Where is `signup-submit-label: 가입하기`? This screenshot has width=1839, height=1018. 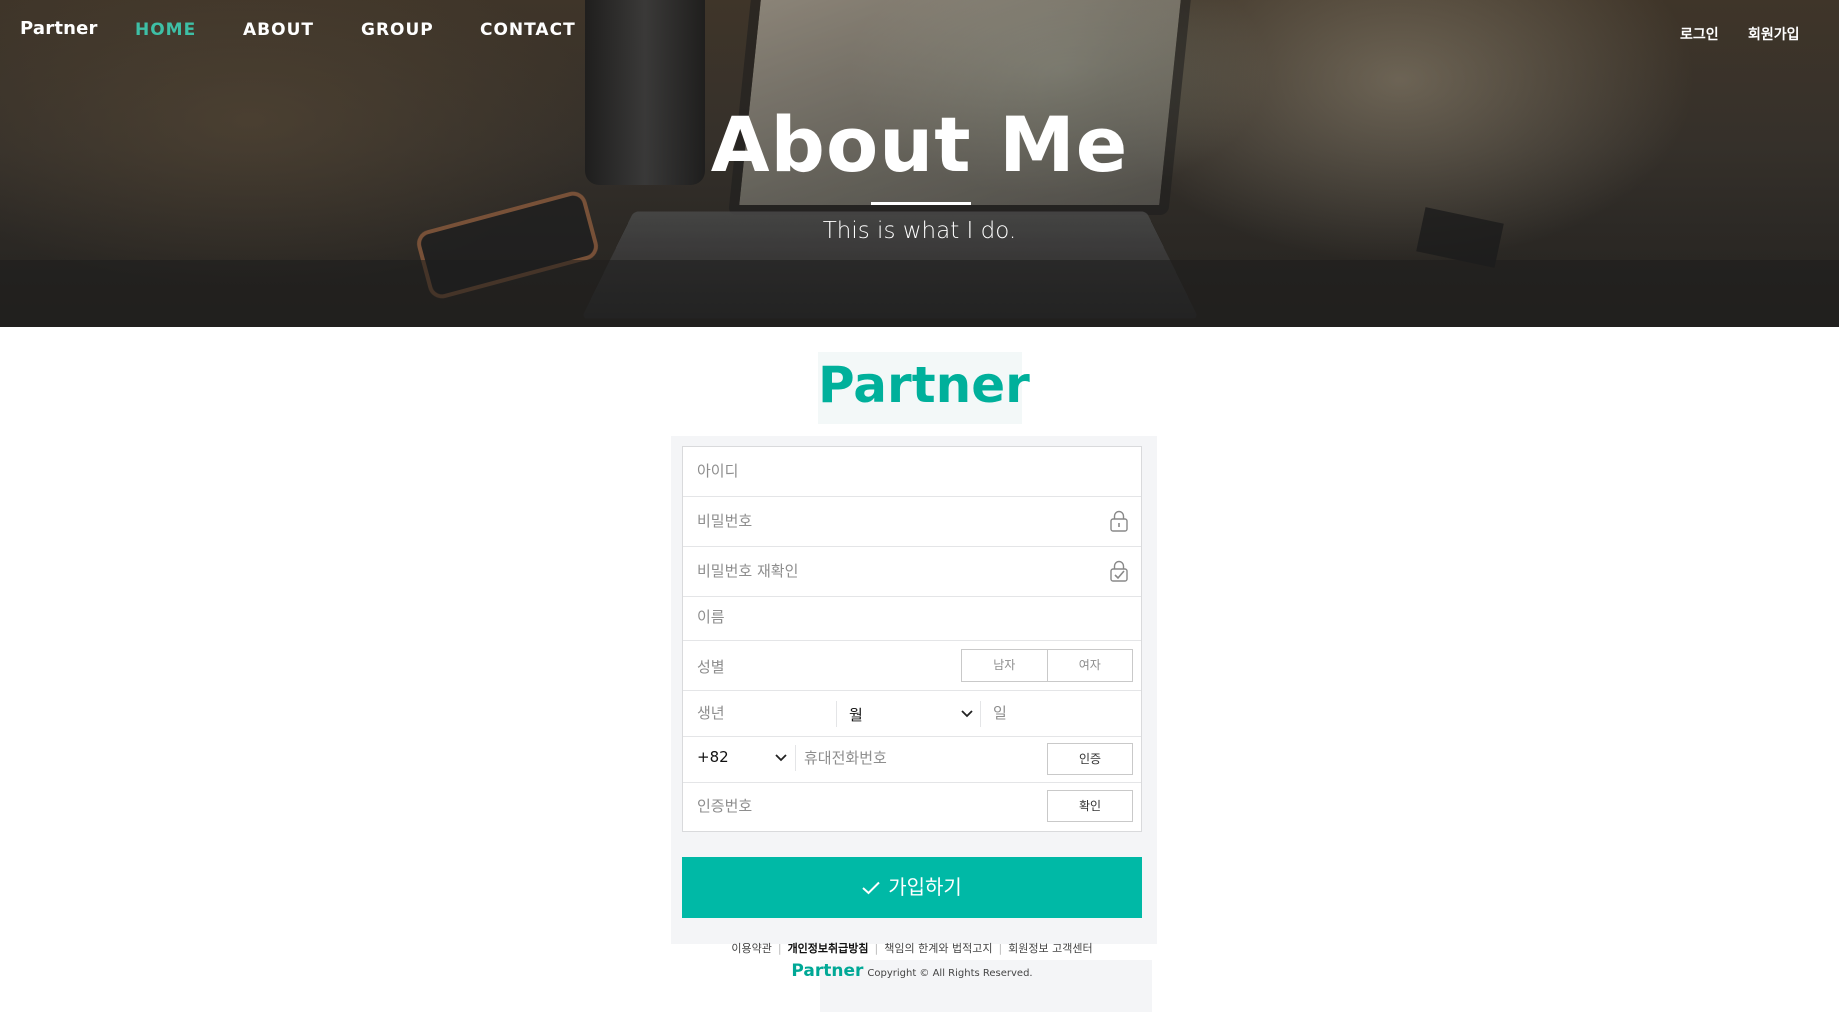
signup-submit-label: 가입하기 is located at coordinates (925, 887).